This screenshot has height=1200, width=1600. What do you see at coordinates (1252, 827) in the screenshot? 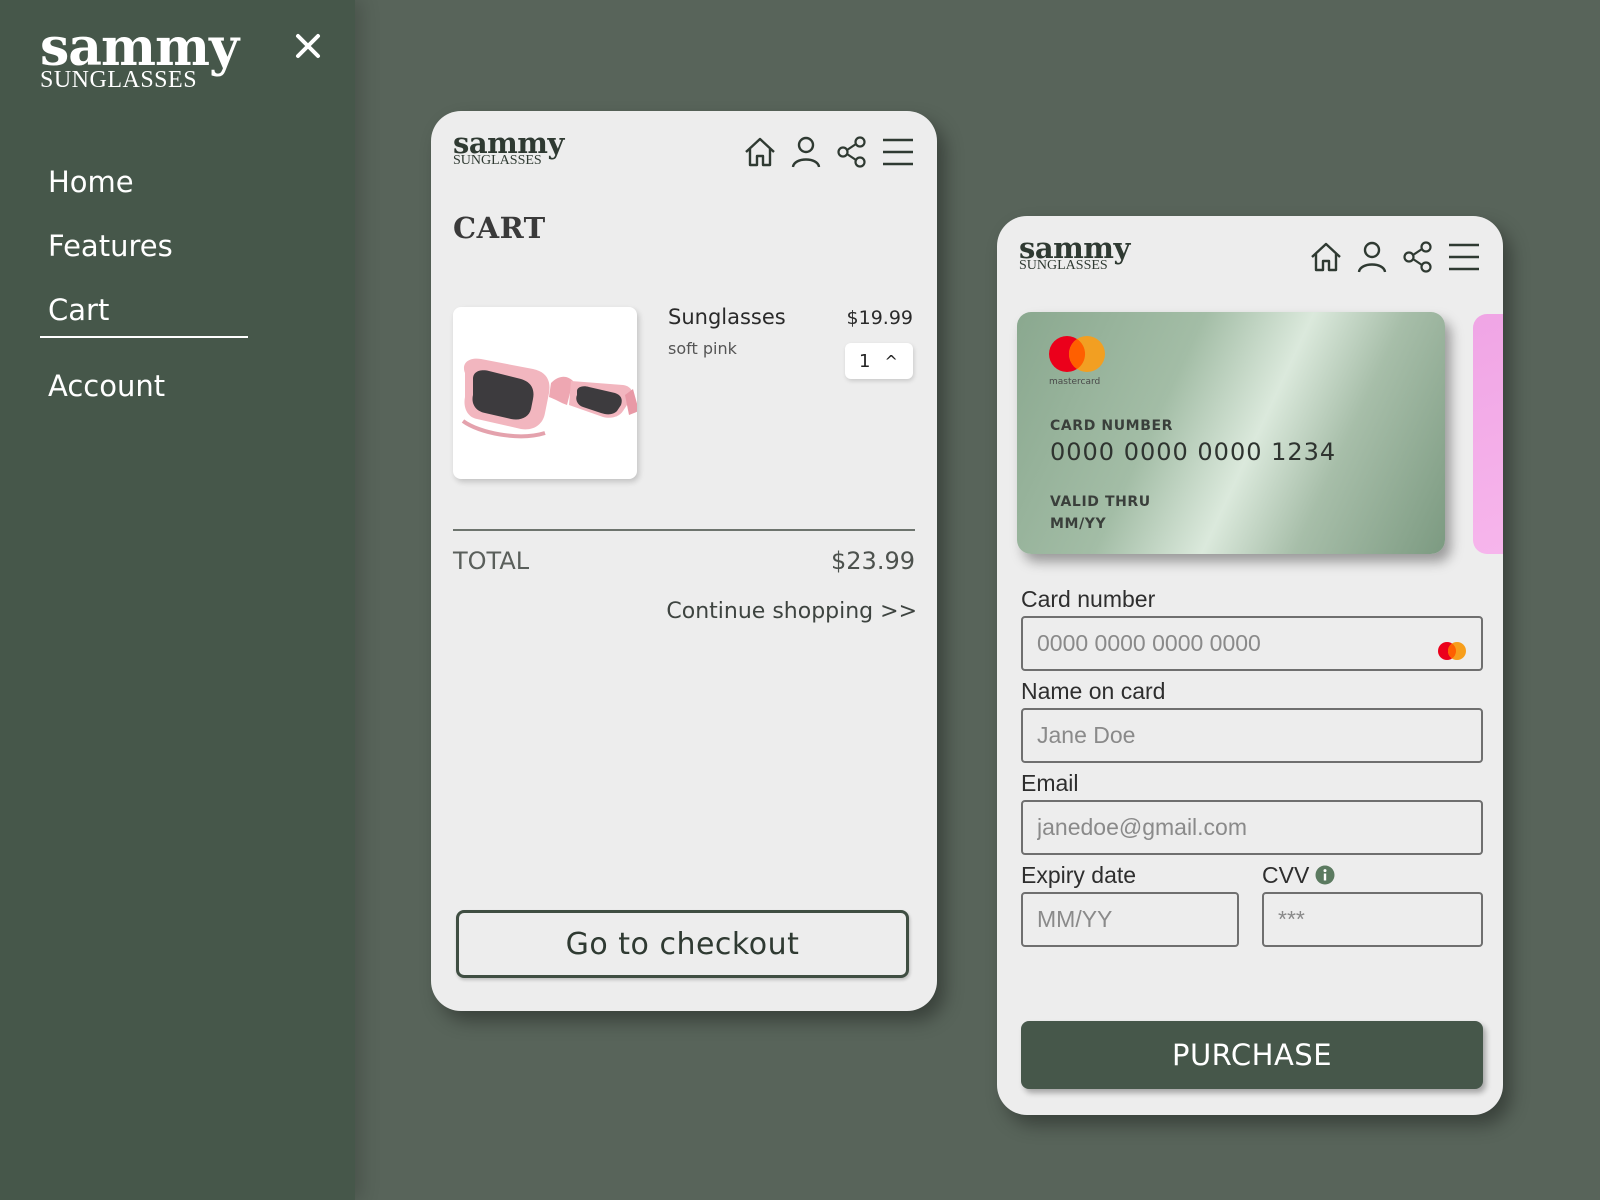
I see `email-field` at bounding box center [1252, 827].